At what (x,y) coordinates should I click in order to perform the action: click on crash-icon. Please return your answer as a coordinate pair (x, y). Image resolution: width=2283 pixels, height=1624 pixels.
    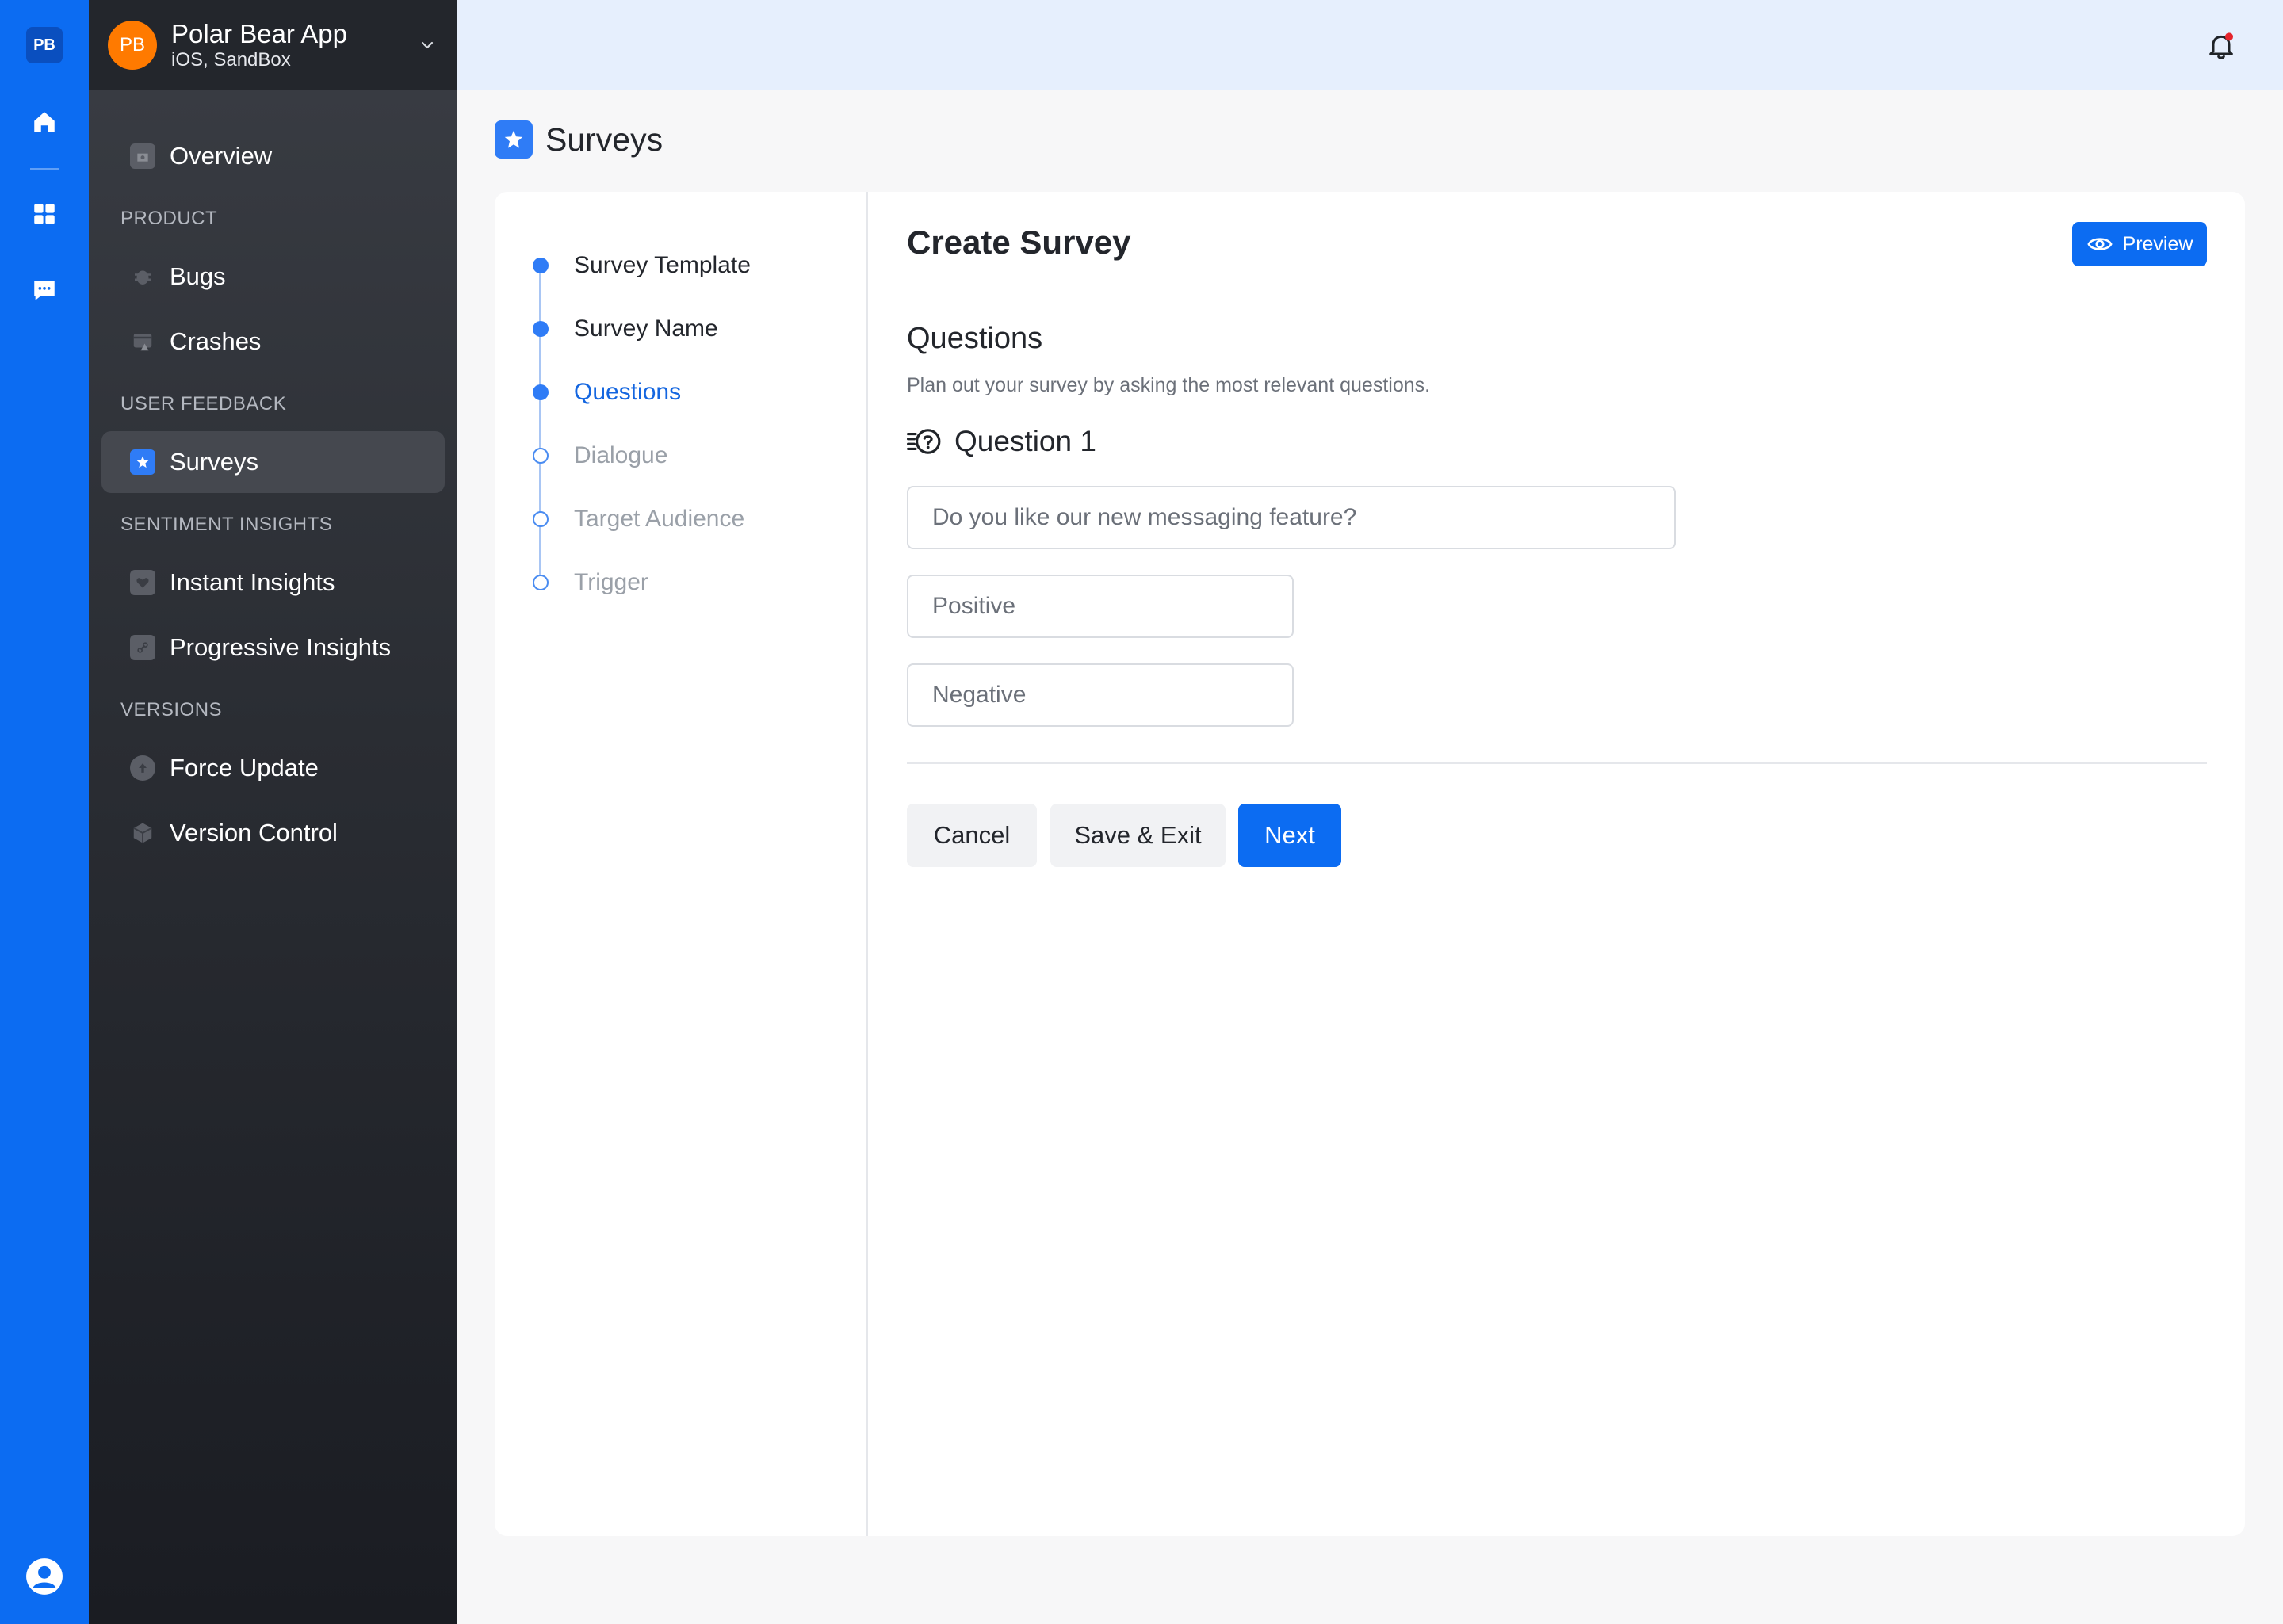
    Looking at the image, I should click on (142, 341).